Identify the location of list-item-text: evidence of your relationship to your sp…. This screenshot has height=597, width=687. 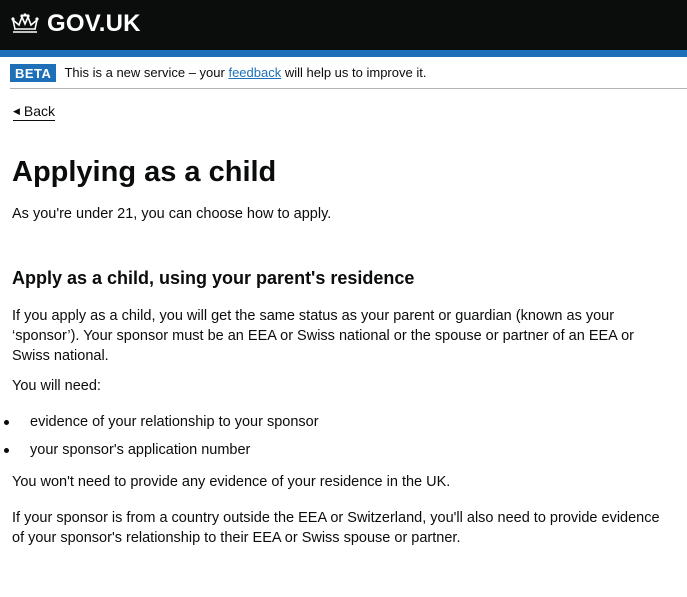
(174, 422).